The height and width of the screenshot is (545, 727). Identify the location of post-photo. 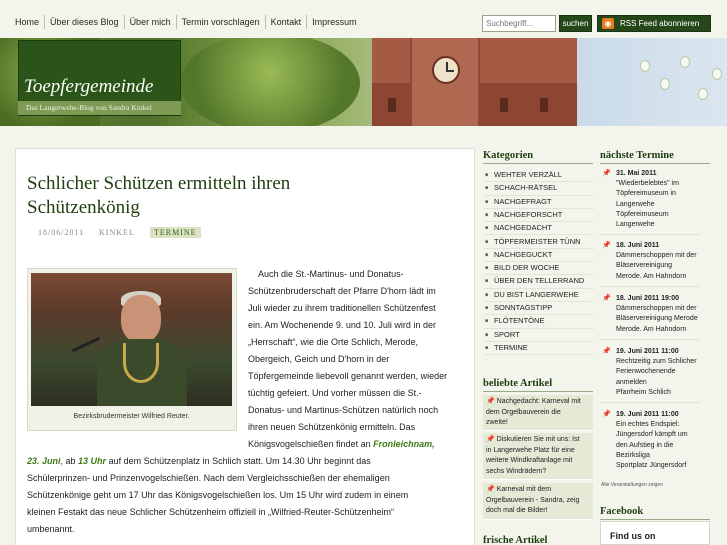
(131, 339).